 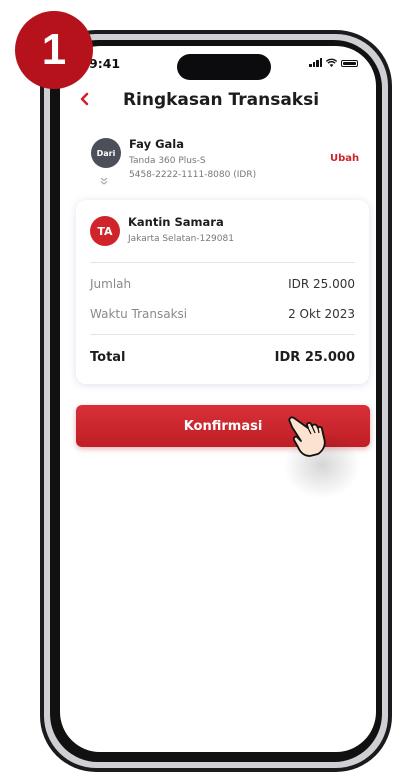 What do you see at coordinates (321, 314) in the screenshot?
I see `time-value: 2 Okt 2023` at bounding box center [321, 314].